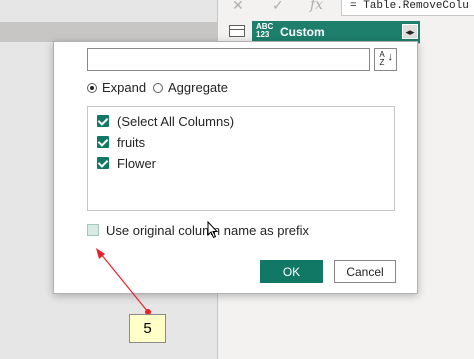  I want to click on step-callout: 5, so click(147, 328).